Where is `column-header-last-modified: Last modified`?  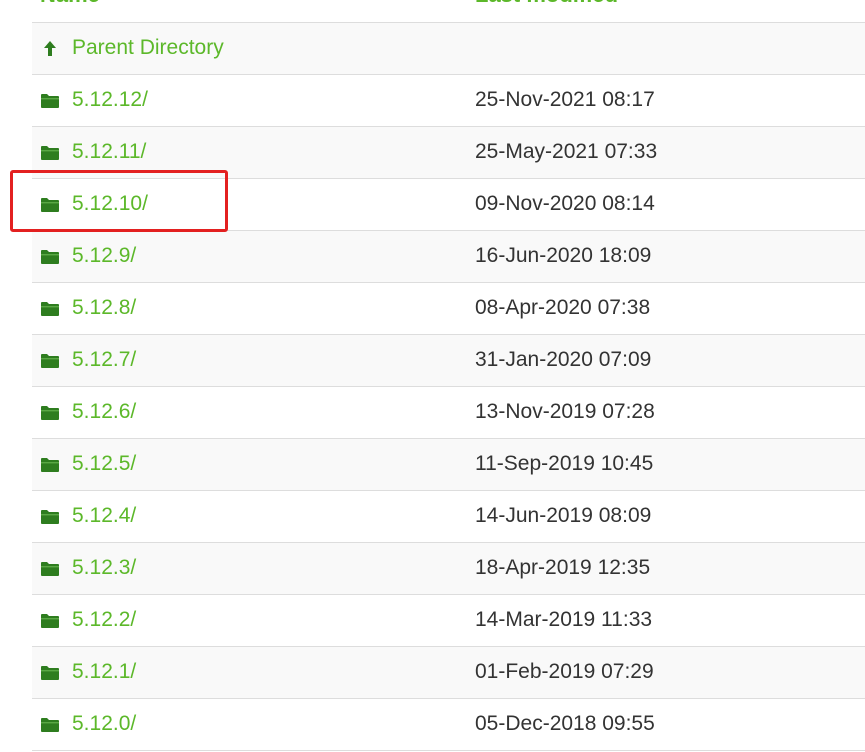
column-header-last-modified: Last modified is located at coordinates (546, 4).